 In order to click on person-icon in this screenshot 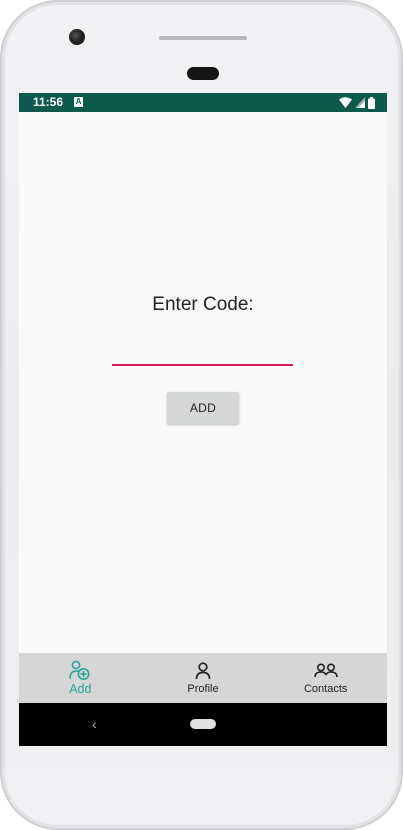, I will do `click(203, 670)`.